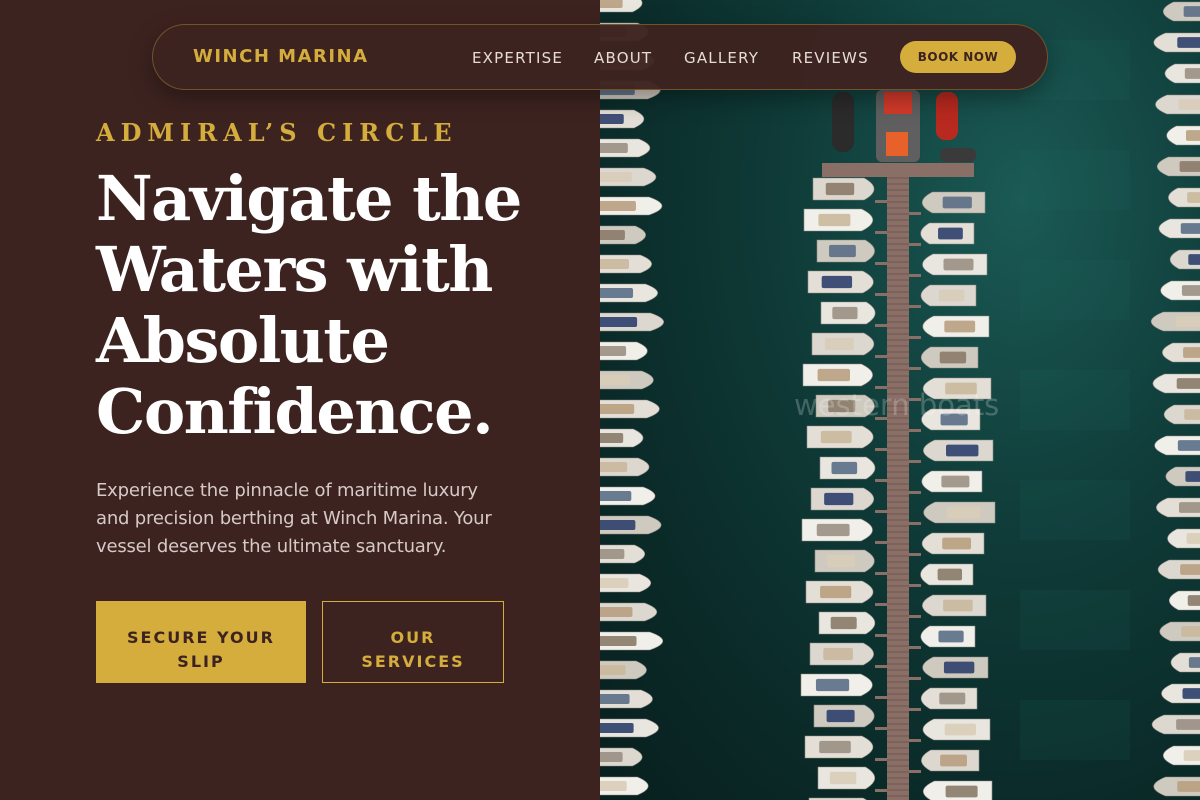 This screenshot has height=800, width=1200. I want to click on secure-your-slip-button: SECURE YOUR SLIP, so click(201, 642).